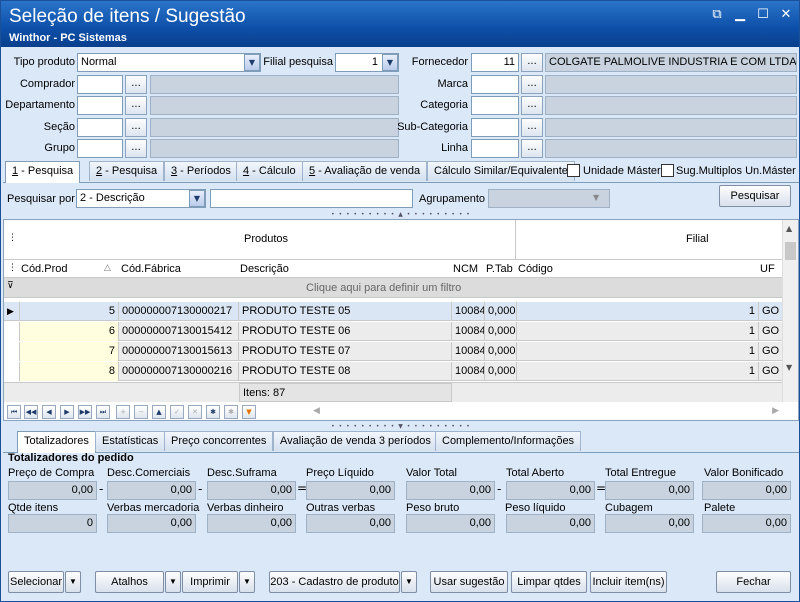 The height and width of the screenshot is (602, 800). Describe the element at coordinates (501, 171) in the screenshot. I see `tab-calculo-similar: Cálculo Similar/Equivalente` at that location.